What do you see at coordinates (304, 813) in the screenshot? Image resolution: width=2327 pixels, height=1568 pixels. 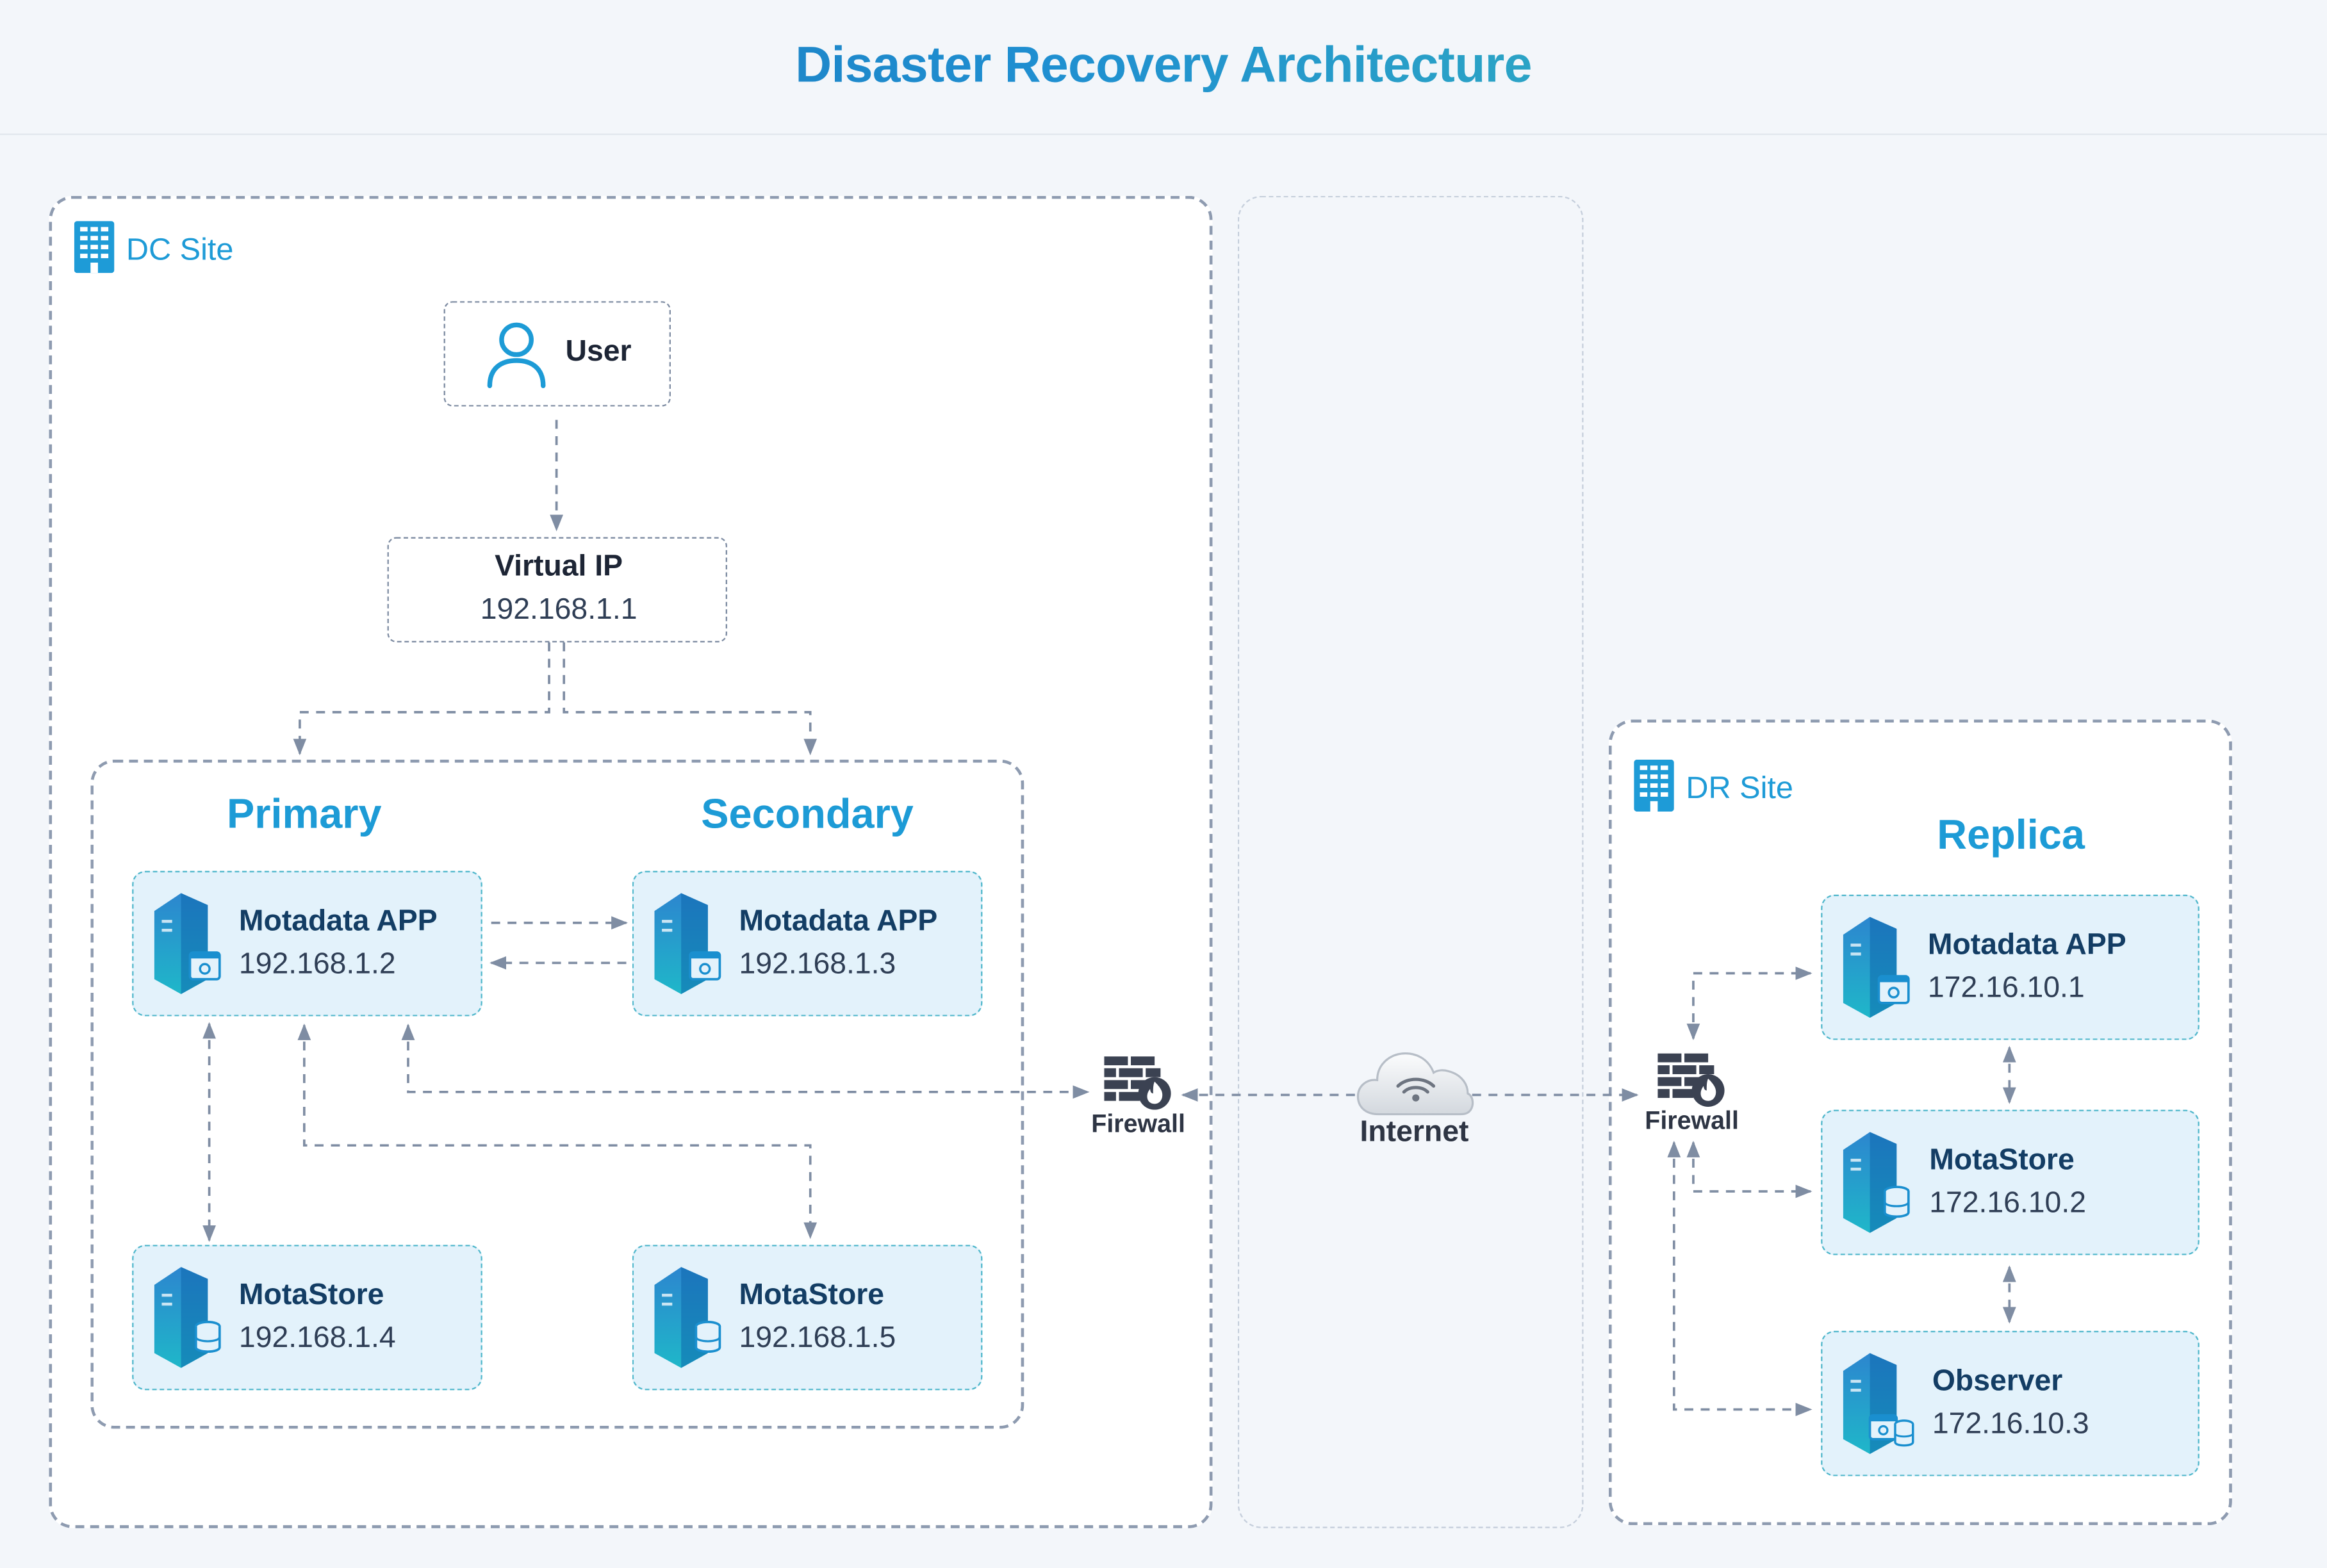 I see `primary-heading: Primary` at bounding box center [304, 813].